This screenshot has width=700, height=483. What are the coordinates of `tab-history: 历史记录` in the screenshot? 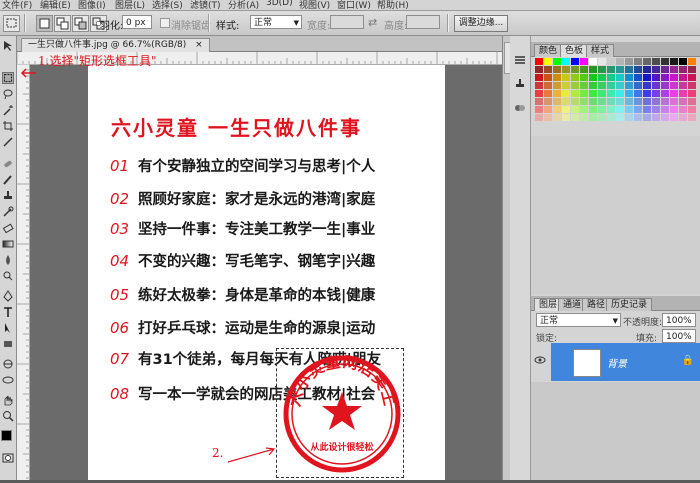 It's located at (629, 304).